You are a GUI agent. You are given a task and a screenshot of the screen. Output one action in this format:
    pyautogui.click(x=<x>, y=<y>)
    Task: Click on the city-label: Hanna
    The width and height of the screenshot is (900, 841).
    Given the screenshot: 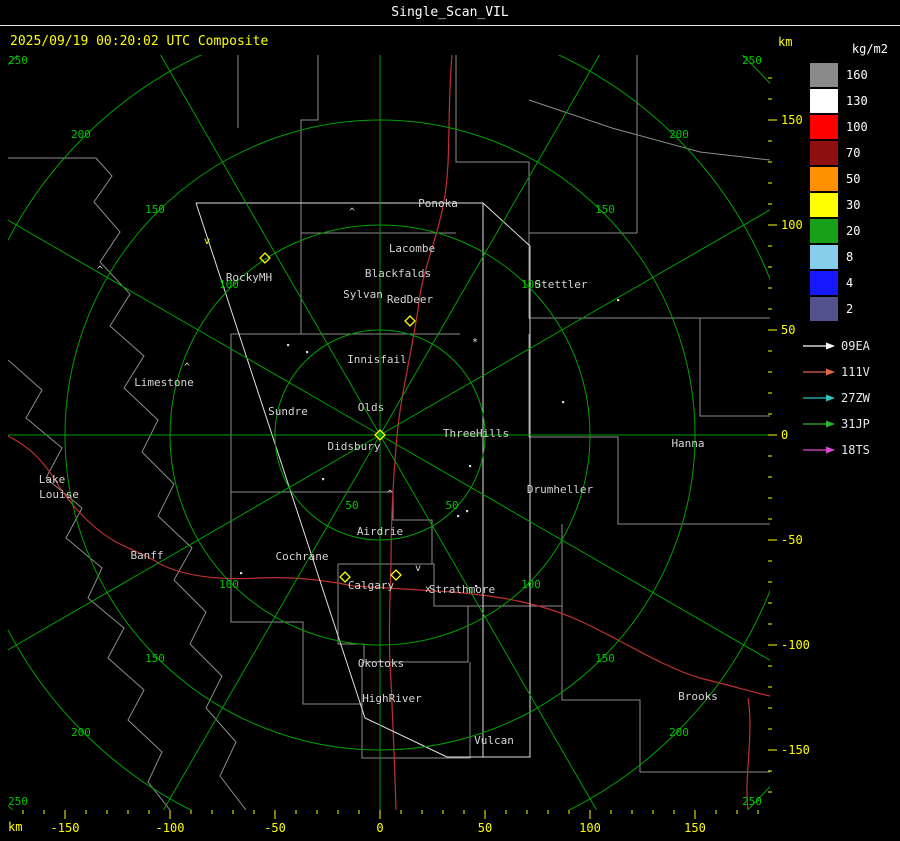 What is the action you would take?
    pyautogui.click(x=687, y=443)
    